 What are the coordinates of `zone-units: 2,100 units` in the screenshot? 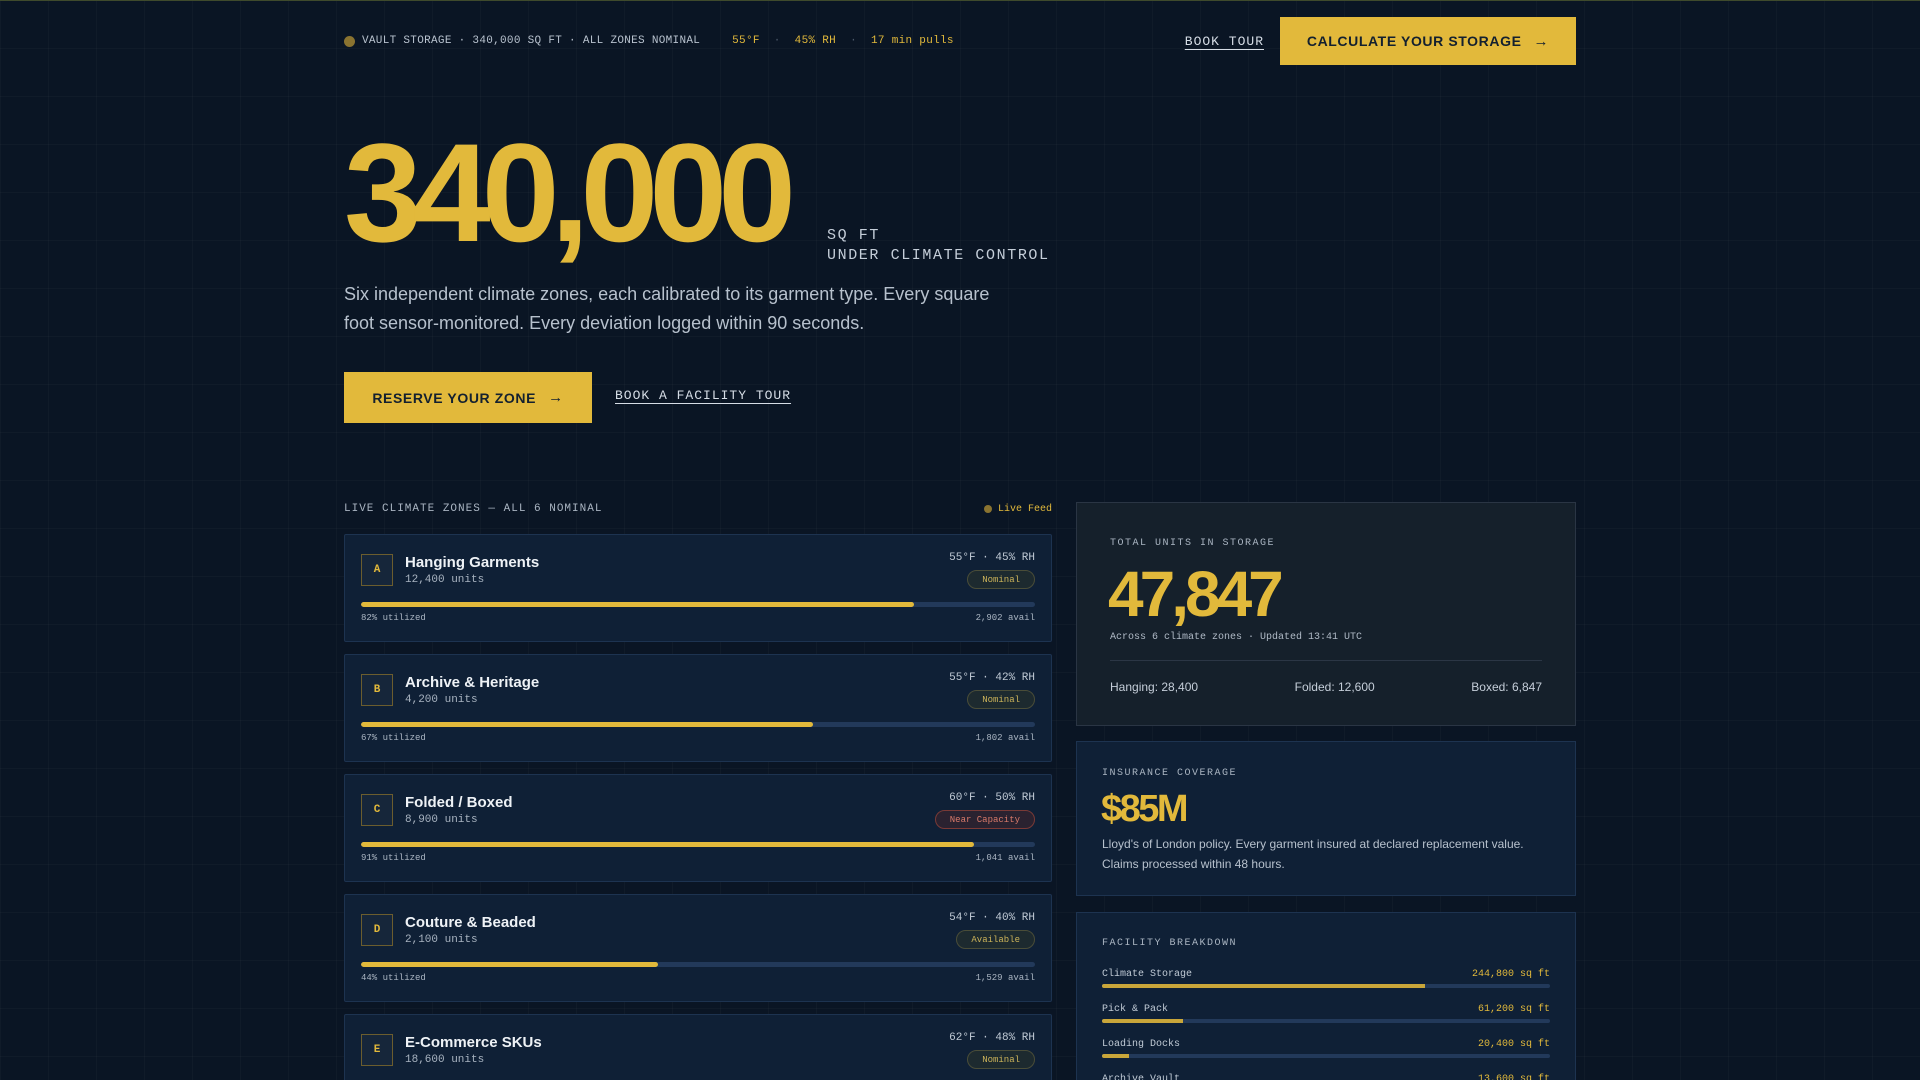 It's located at (441, 940).